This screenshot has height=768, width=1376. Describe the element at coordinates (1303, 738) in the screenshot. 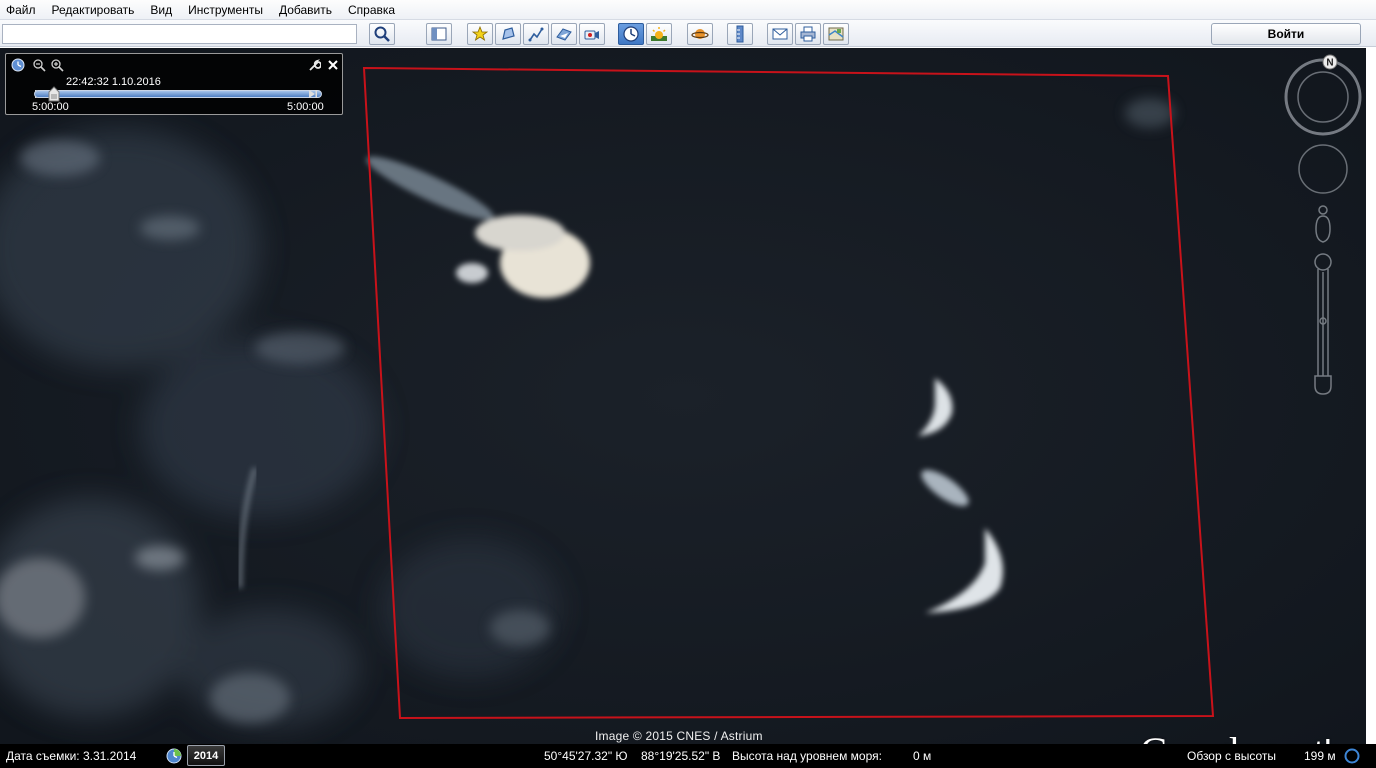

I see `logo-earth-text: earth` at that location.